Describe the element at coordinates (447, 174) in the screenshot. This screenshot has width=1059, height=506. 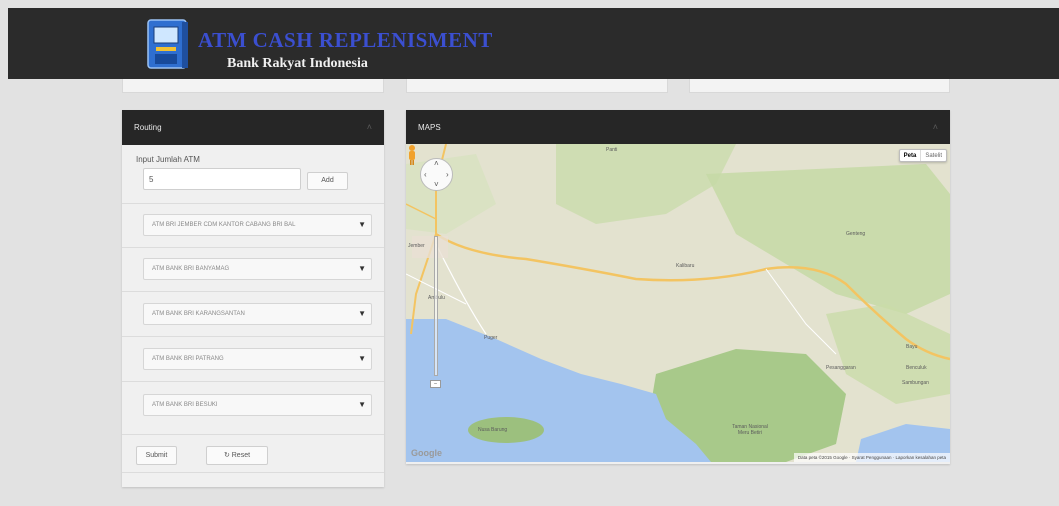
I see `pan-right-icon: ›` at that location.